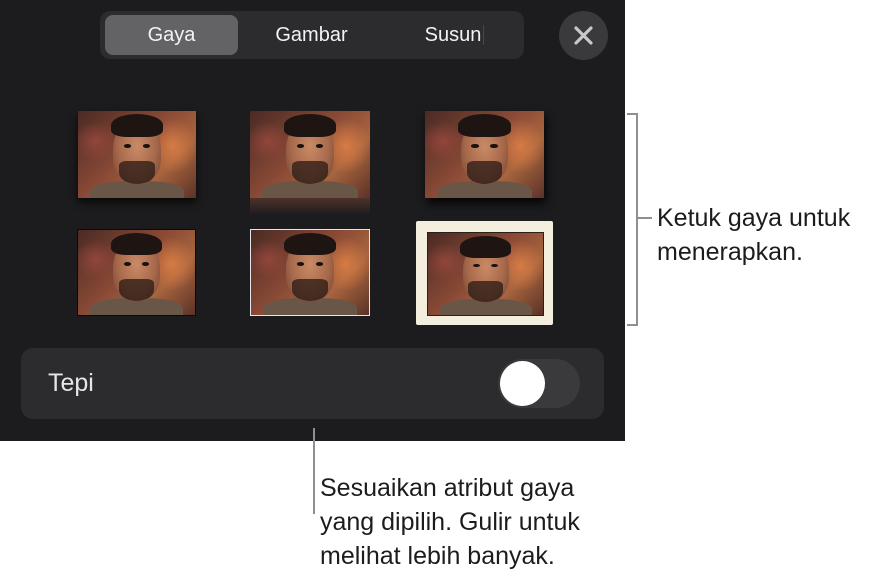 The width and height of the screenshot is (892, 582). I want to click on tab-gambar: Gambar, so click(311, 35).